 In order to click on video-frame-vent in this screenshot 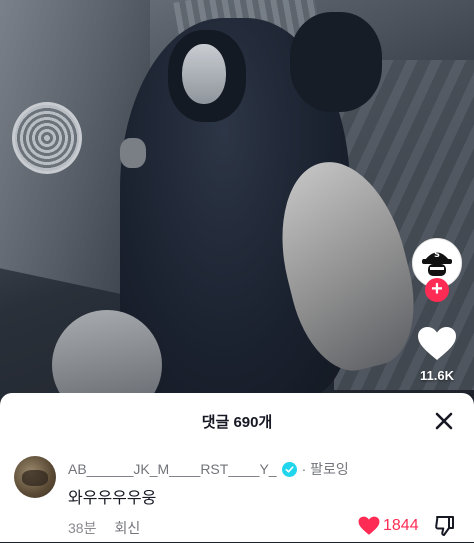, I will do `click(47, 138)`.